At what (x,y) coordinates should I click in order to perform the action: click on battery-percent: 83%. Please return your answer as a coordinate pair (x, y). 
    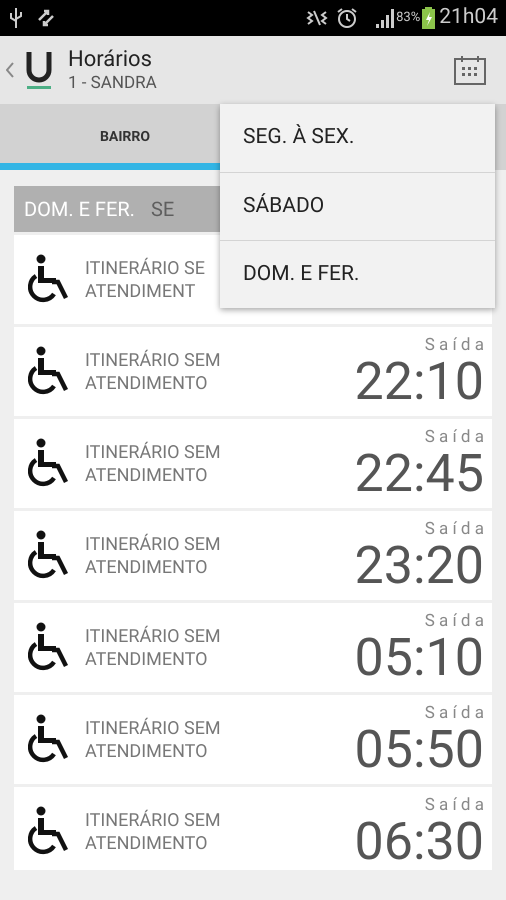
    Looking at the image, I should click on (408, 18).